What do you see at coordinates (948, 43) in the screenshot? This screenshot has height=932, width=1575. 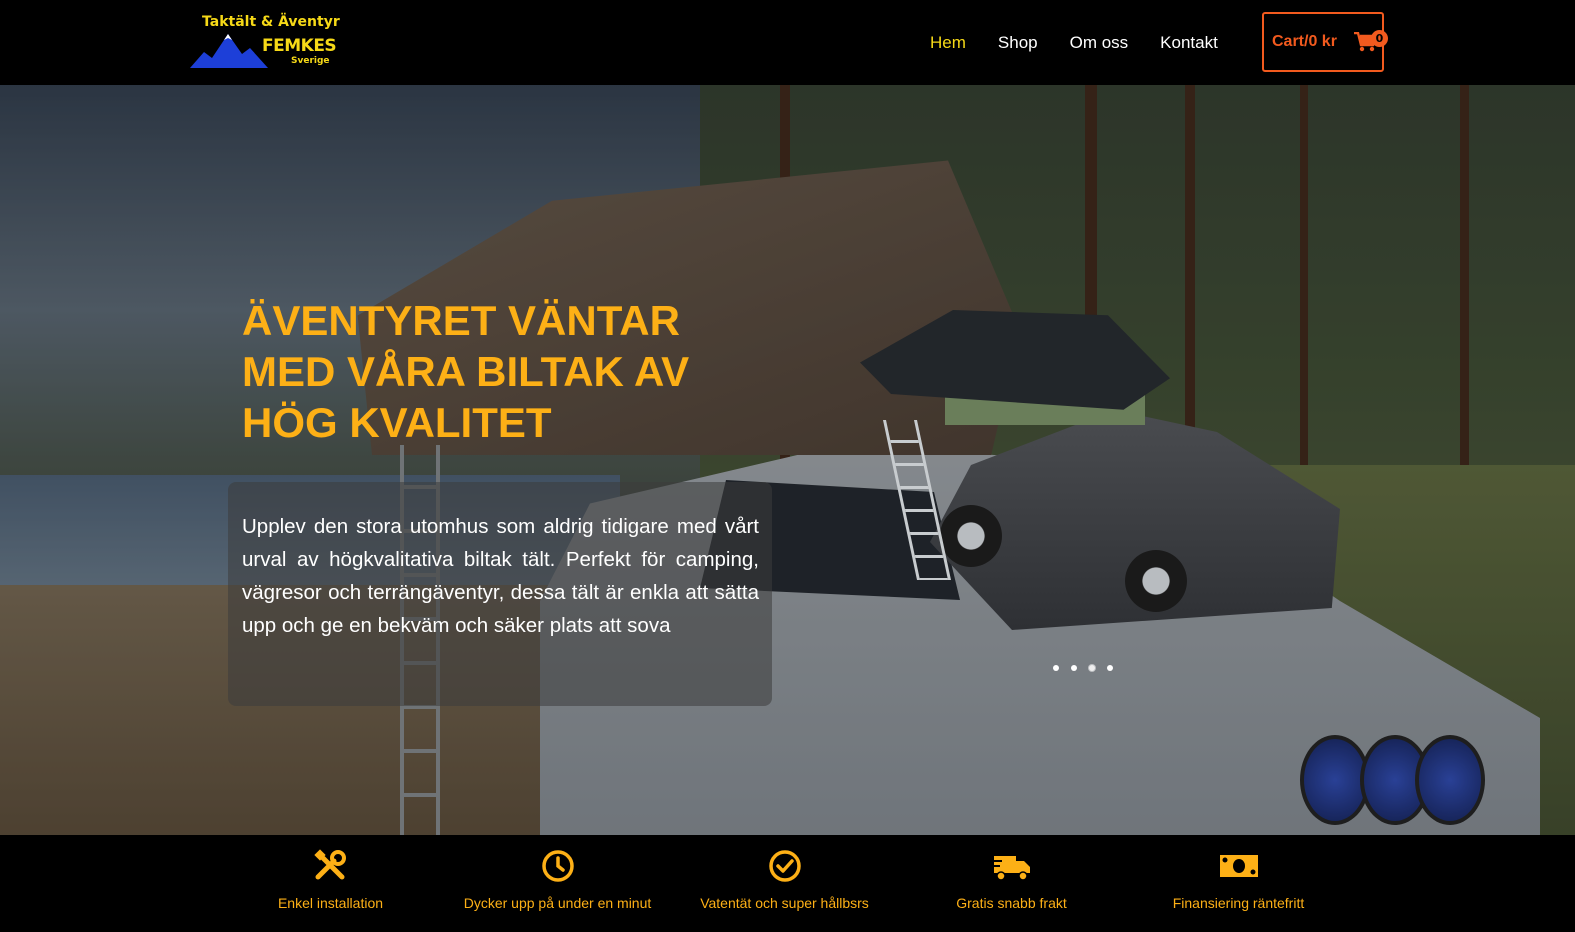 I see `nav-item-hem: Hem` at bounding box center [948, 43].